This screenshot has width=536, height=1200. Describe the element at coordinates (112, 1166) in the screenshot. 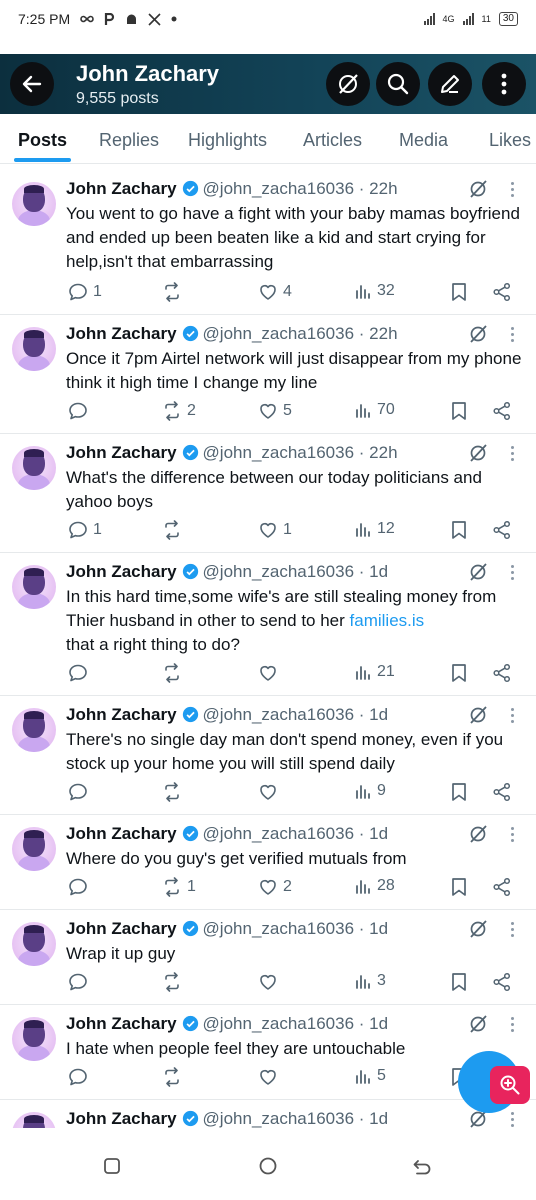

I see `recents-icon` at that location.